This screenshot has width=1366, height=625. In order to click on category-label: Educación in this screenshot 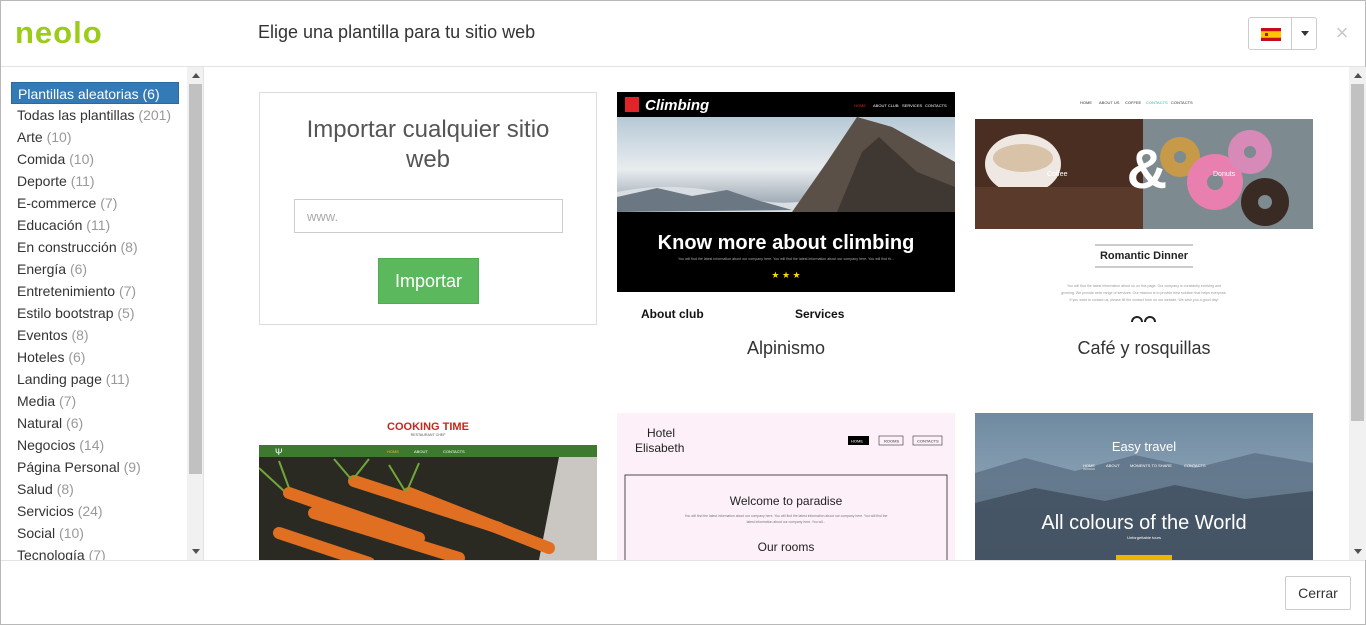, I will do `click(50, 225)`.